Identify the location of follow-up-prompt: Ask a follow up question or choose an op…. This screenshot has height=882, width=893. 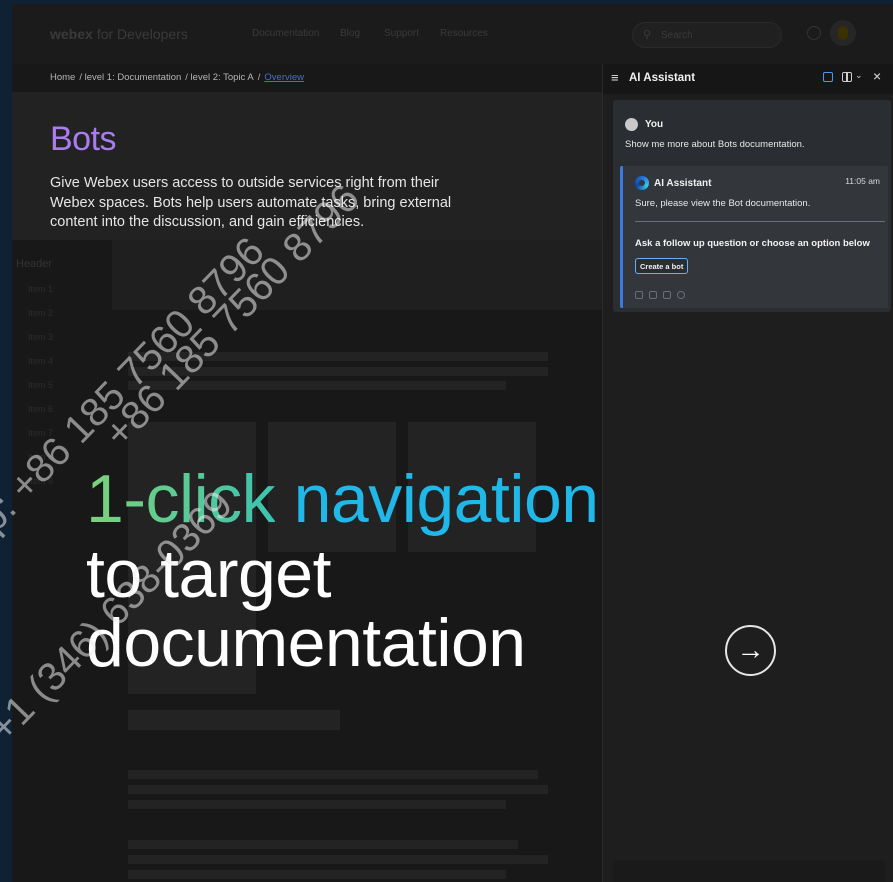
(752, 243).